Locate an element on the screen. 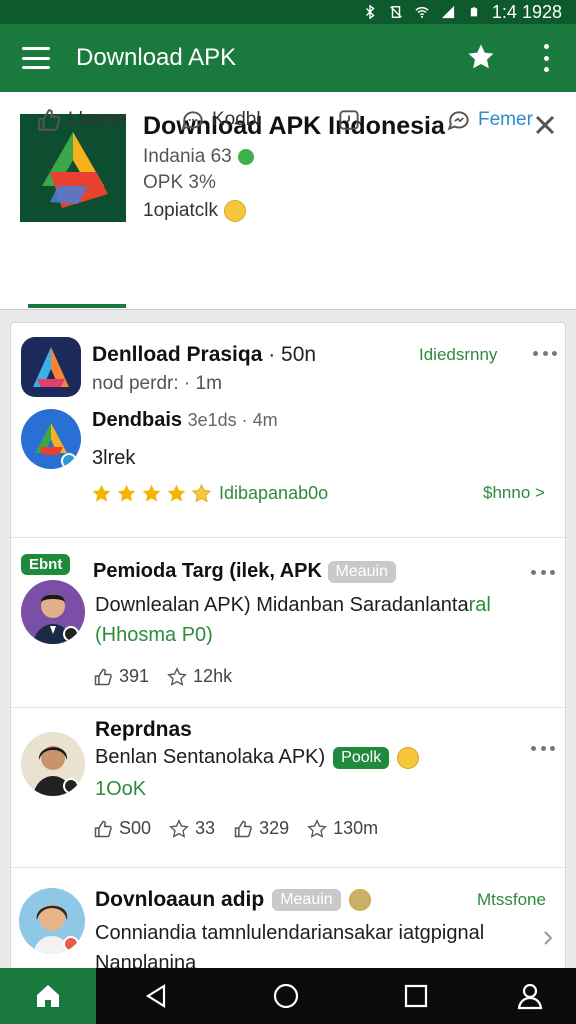 This screenshot has height=1024, width=576. post-tag: Idiedsrnny is located at coordinates (458, 355).